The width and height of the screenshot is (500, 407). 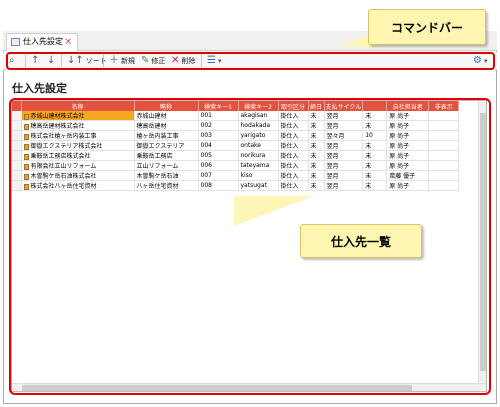 What do you see at coordinates (375, 135) in the screenshot?
I see `table-cell: 10` at bounding box center [375, 135].